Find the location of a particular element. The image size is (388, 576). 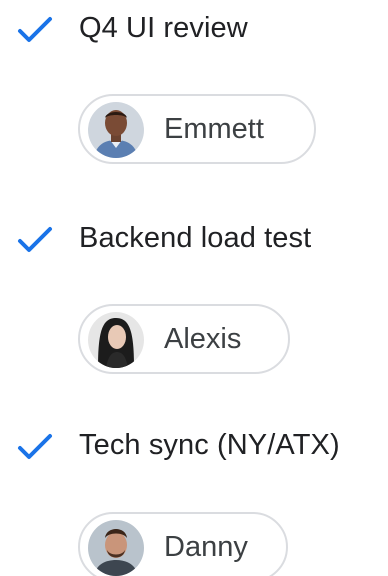

assignee-chip-alexis: Alexis is located at coordinates (184, 339).